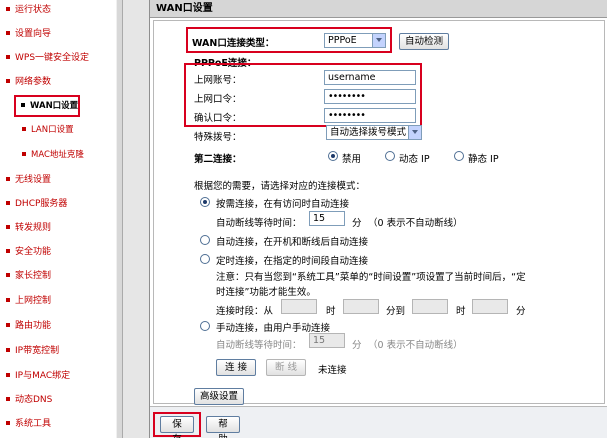 The width and height of the screenshot is (607, 438). I want to click on mode-auto-label: 自动连接，在开机和断线后自动连接, so click(292, 242).